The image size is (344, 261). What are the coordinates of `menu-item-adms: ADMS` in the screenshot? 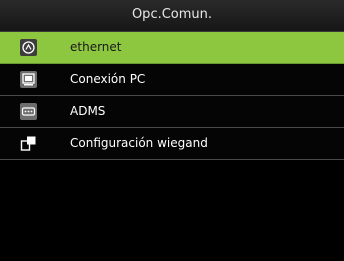 It's located at (172, 112).